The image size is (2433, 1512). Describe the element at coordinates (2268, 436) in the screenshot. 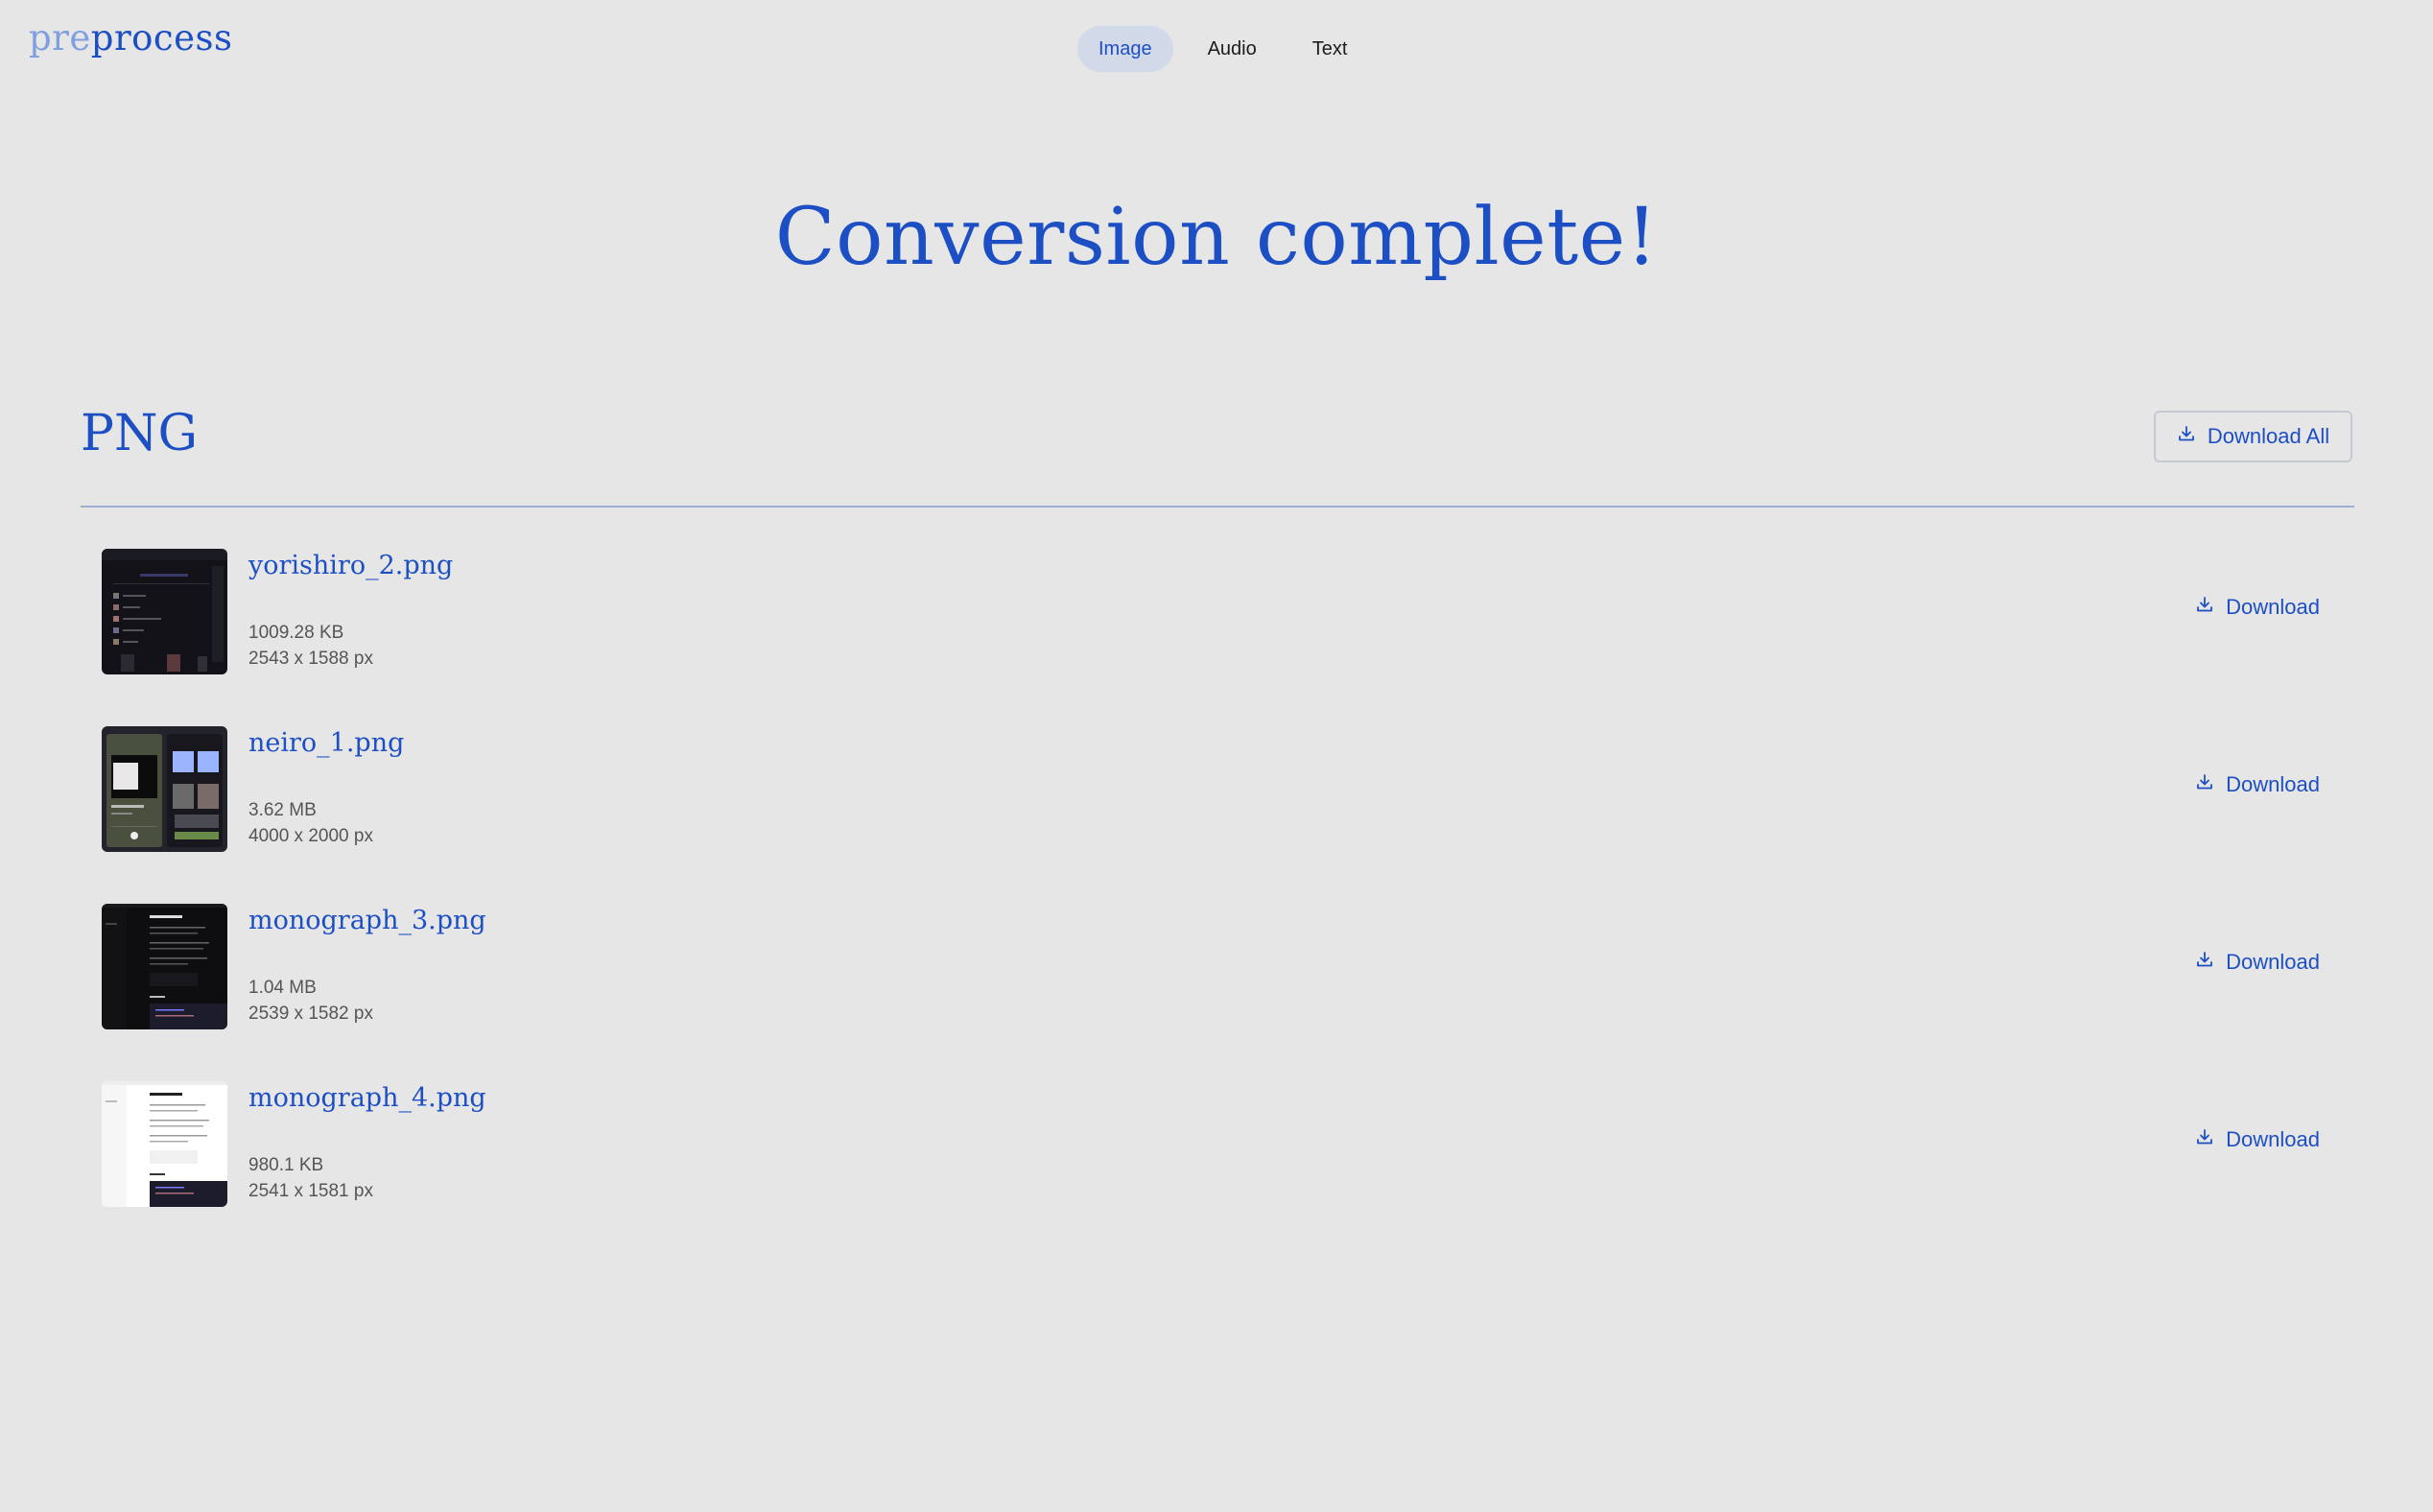

I see `download-all-label: Download All` at that location.